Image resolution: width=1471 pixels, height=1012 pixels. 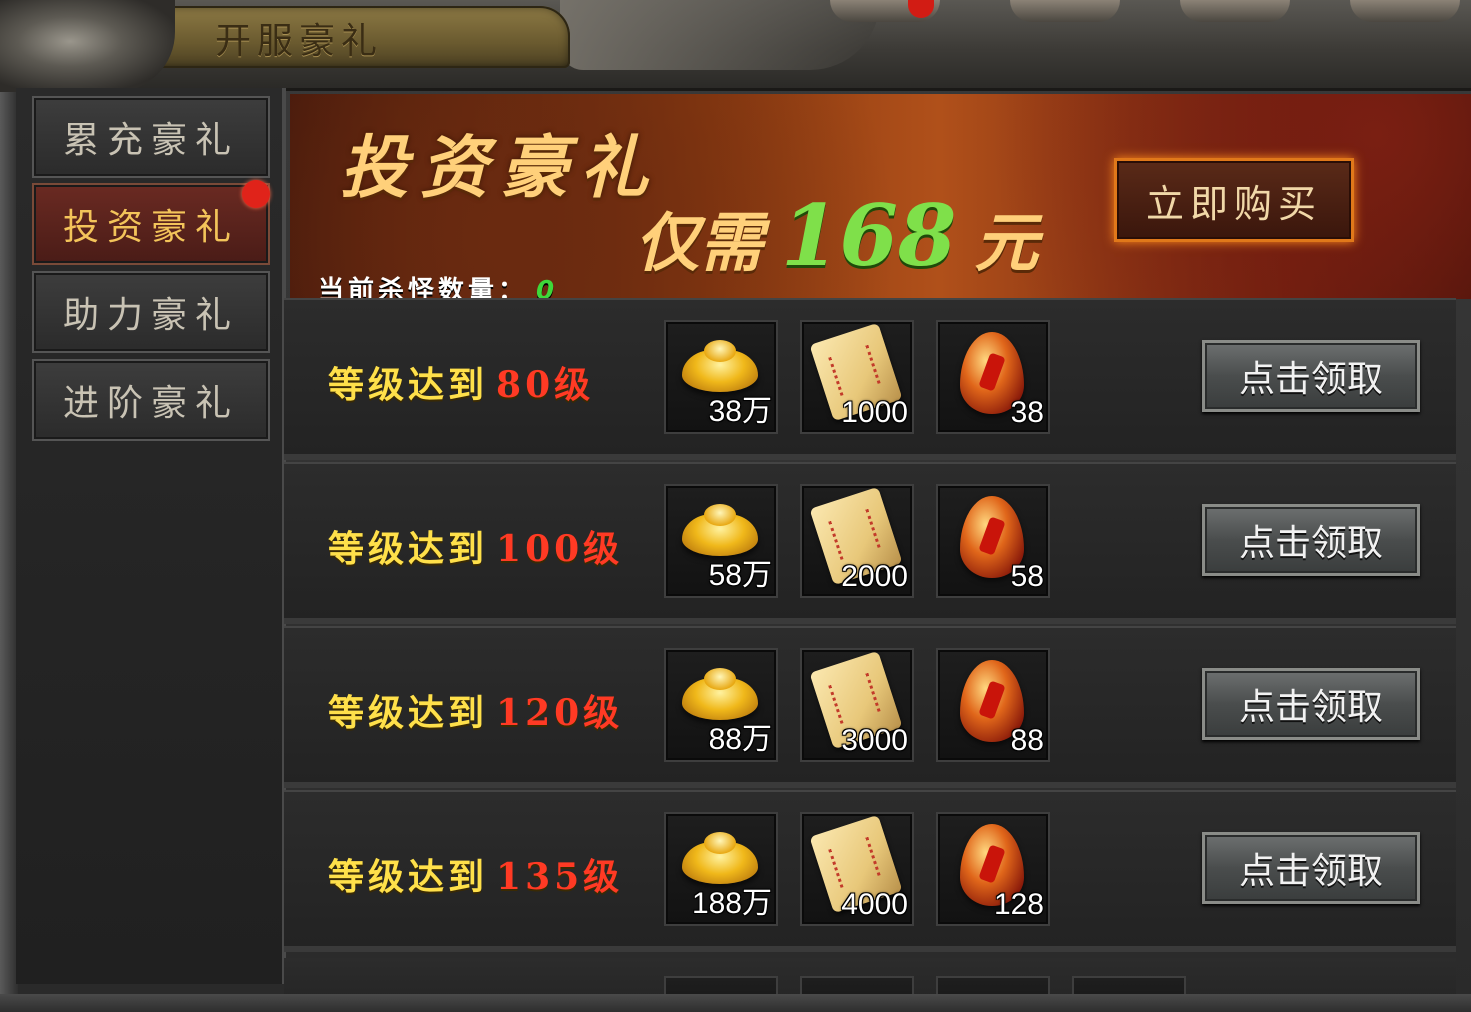 What do you see at coordinates (874, 412) in the screenshot?
I see `item-count: 1000` at bounding box center [874, 412].